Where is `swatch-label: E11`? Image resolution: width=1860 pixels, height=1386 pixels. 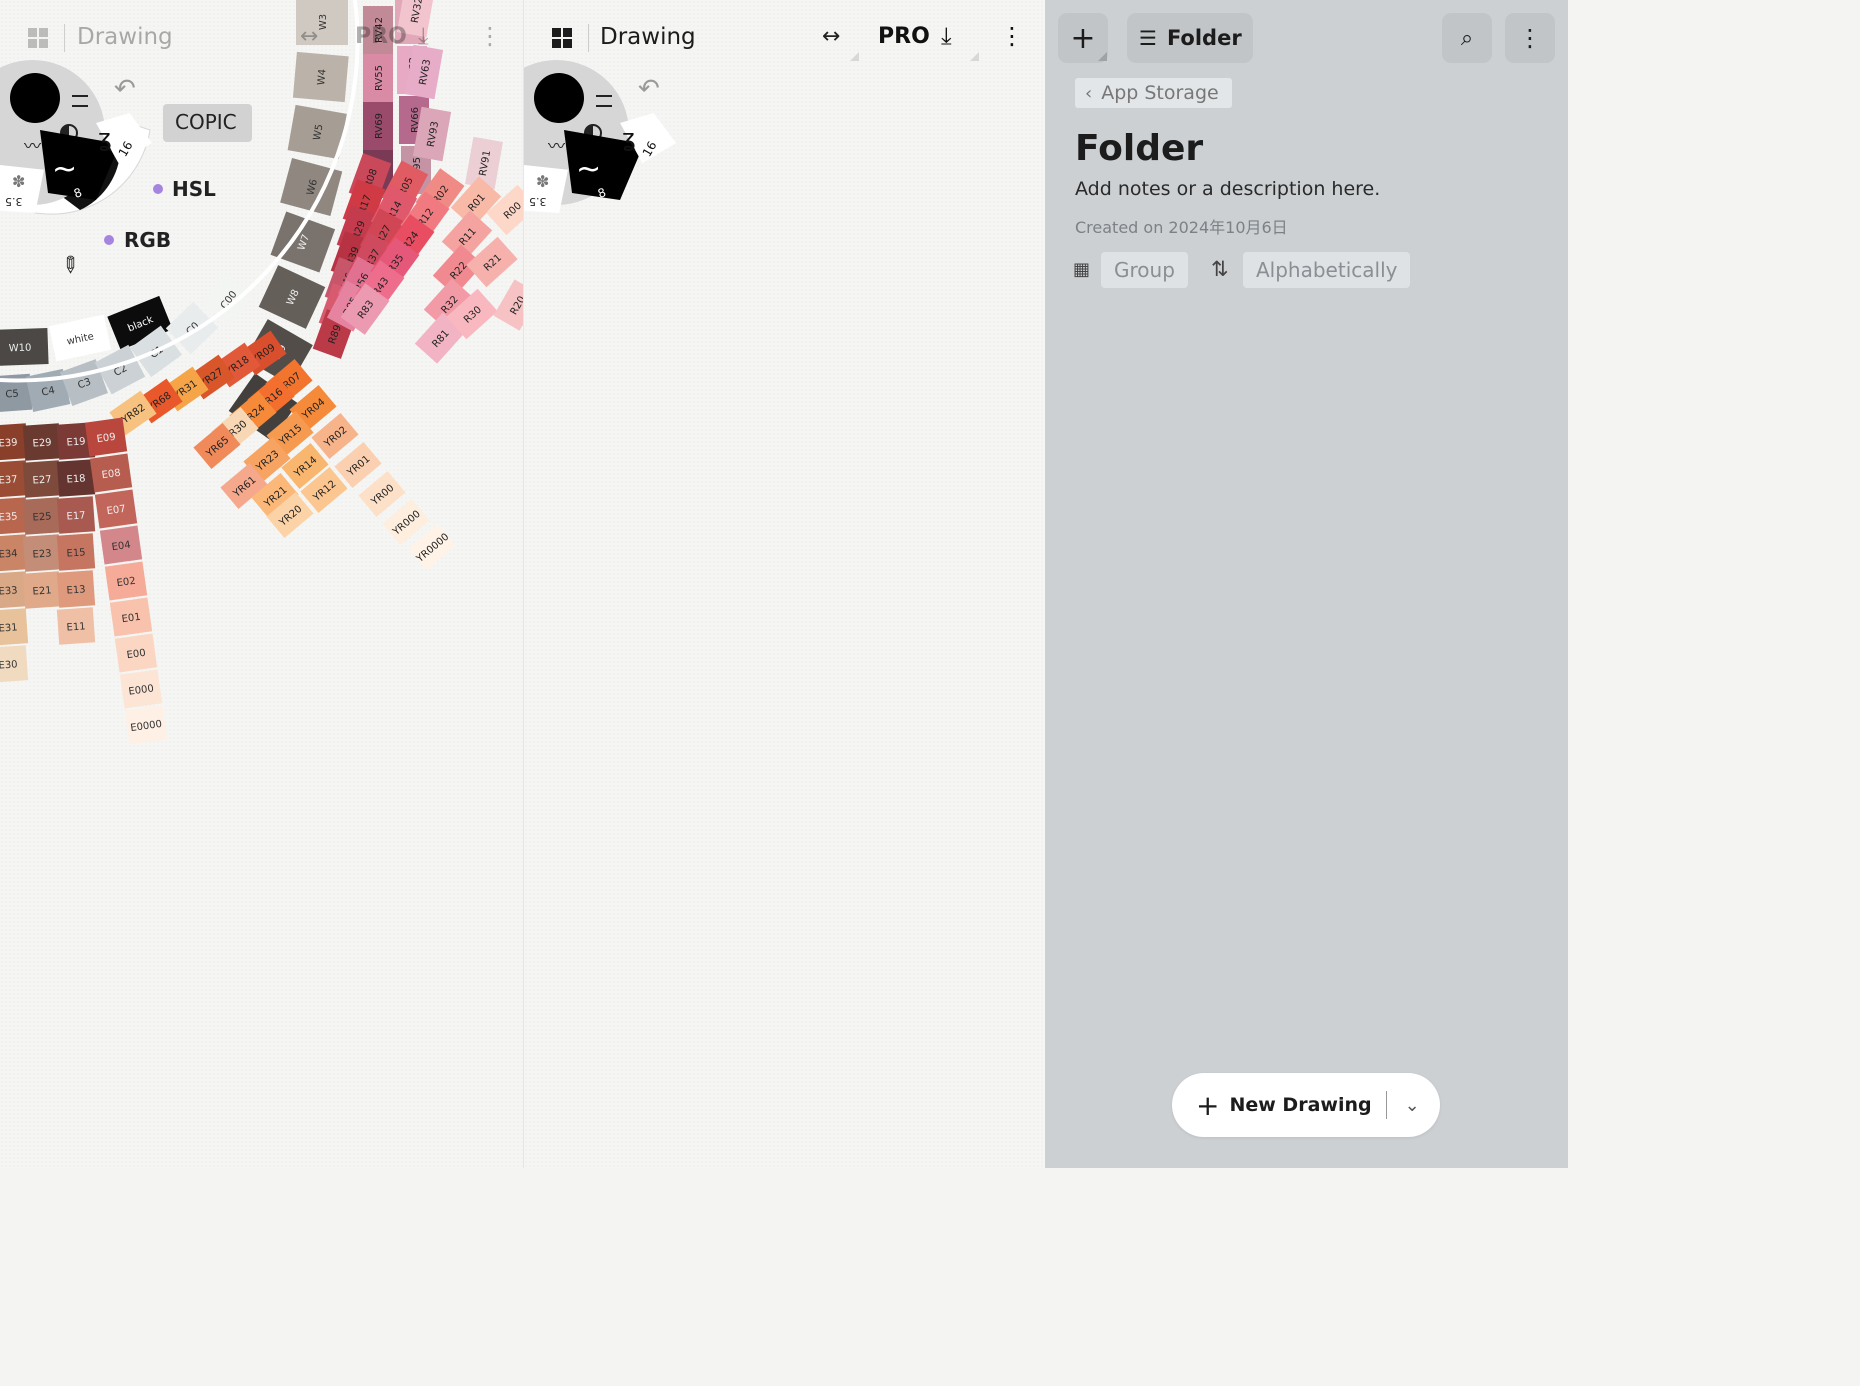 swatch-label: E11 is located at coordinates (76, 627).